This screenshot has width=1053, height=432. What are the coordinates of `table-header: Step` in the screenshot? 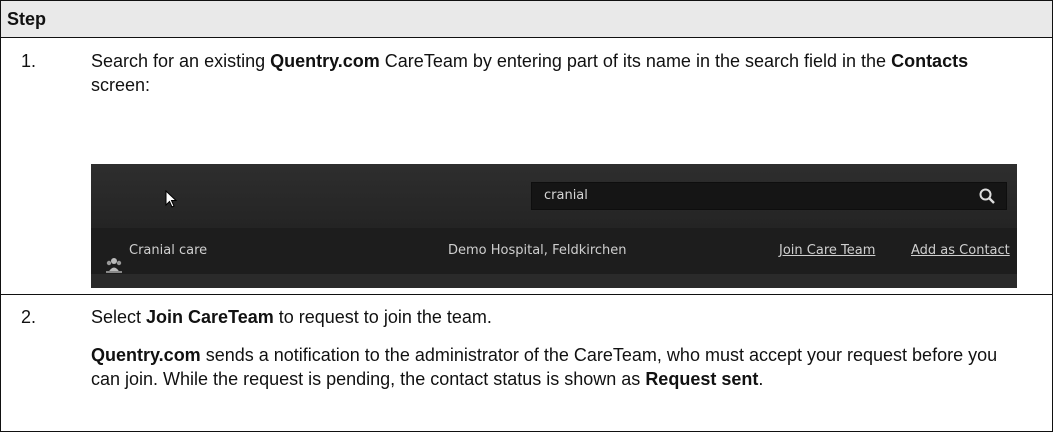 It's located at (526, 19).